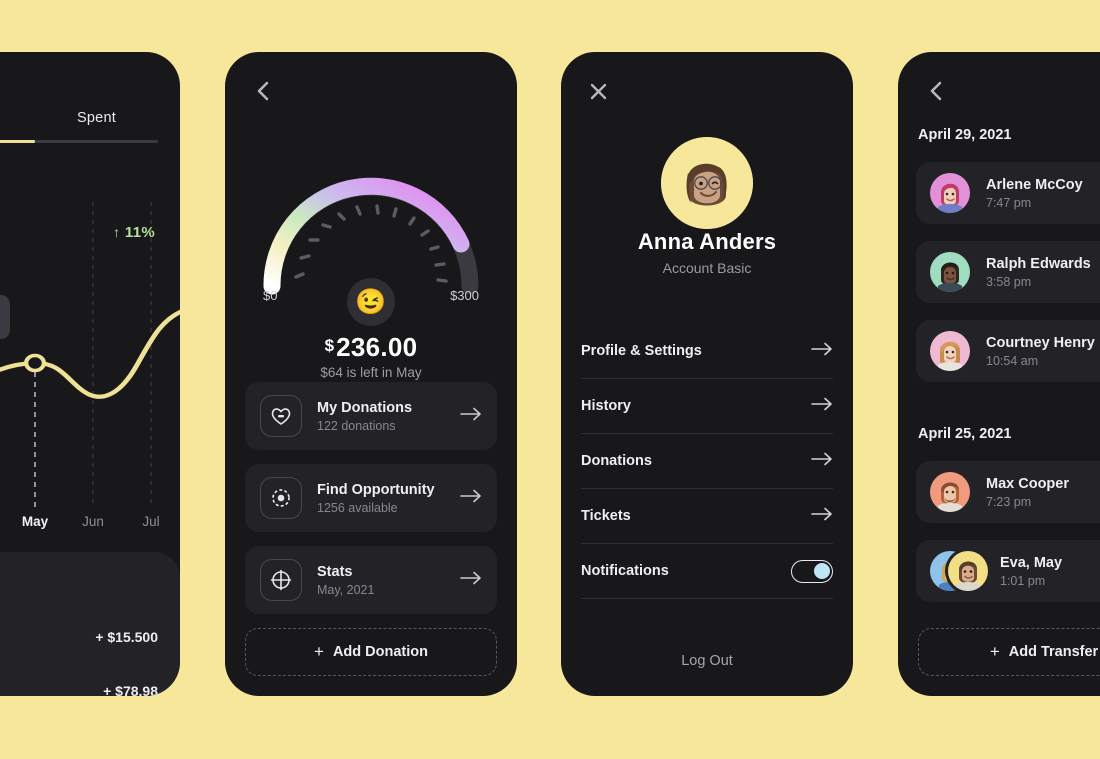 Image resolution: width=1100 pixels, height=759 pixels. What do you see at coordinates (79, 685) in the screenshot?
I see `table-row: Cashback 9:04 am + $78.98` at bounding box center [79, 685].